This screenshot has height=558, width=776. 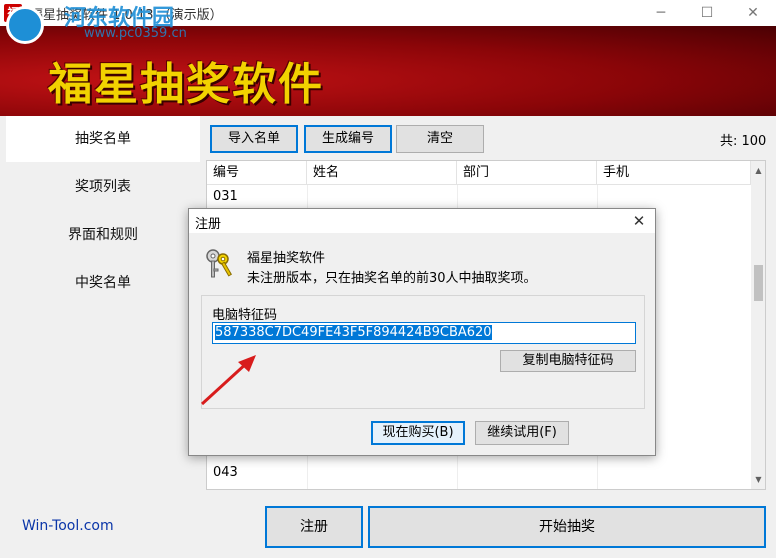 I want to click on dialog-message: 未注册版本，只在抽奖名单的前30人中抽取奖项。, so click(x=392, y=278).